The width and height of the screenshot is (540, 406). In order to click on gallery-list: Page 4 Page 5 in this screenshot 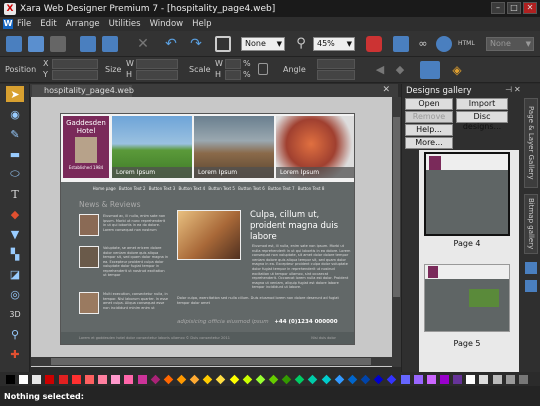, I will do `click(469, 261)`.